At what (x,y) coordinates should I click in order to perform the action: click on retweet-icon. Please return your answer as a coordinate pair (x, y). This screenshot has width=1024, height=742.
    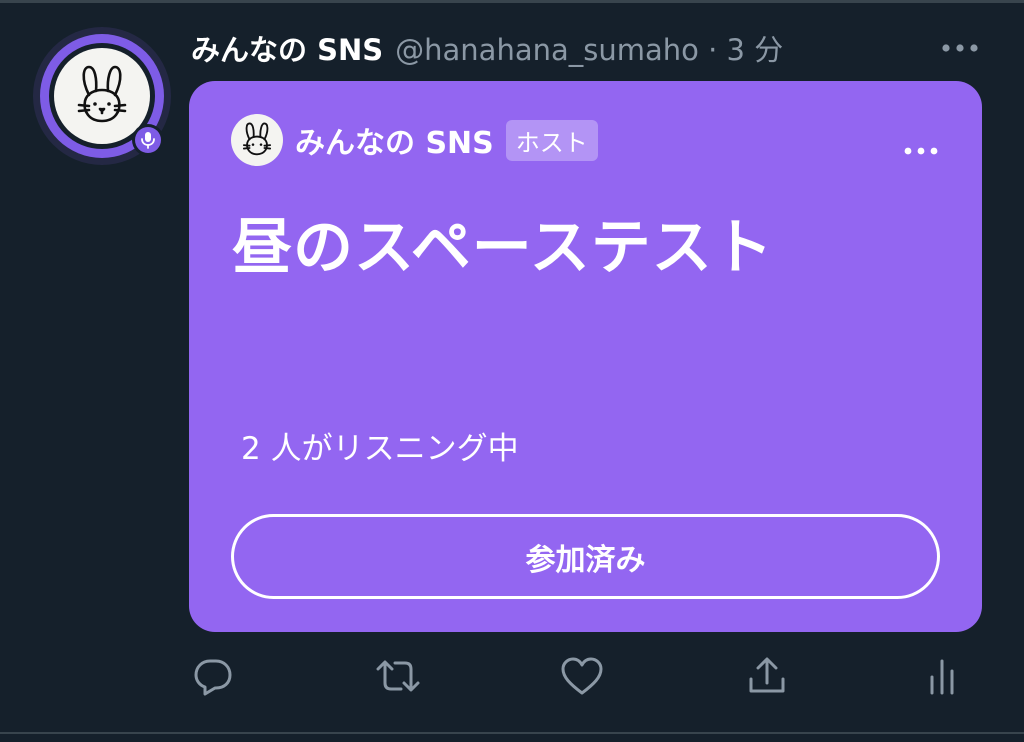
    Looking at the image, I should click on (398, 676).